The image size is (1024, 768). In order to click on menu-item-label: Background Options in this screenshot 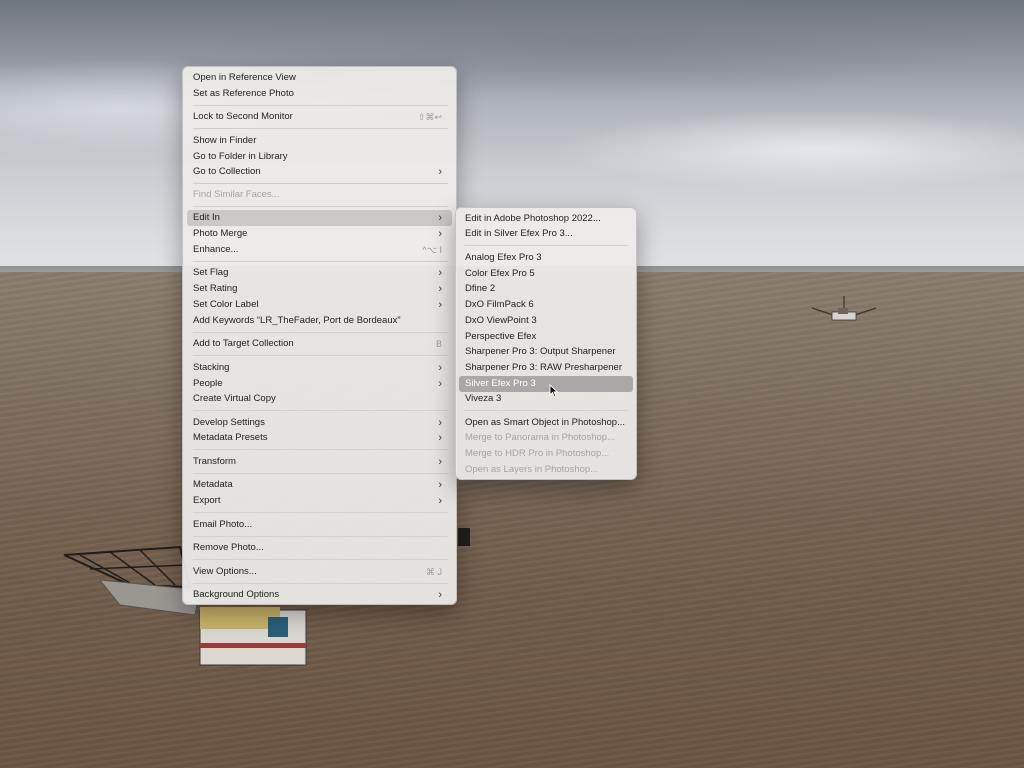, I will do `click(236, 594)`.